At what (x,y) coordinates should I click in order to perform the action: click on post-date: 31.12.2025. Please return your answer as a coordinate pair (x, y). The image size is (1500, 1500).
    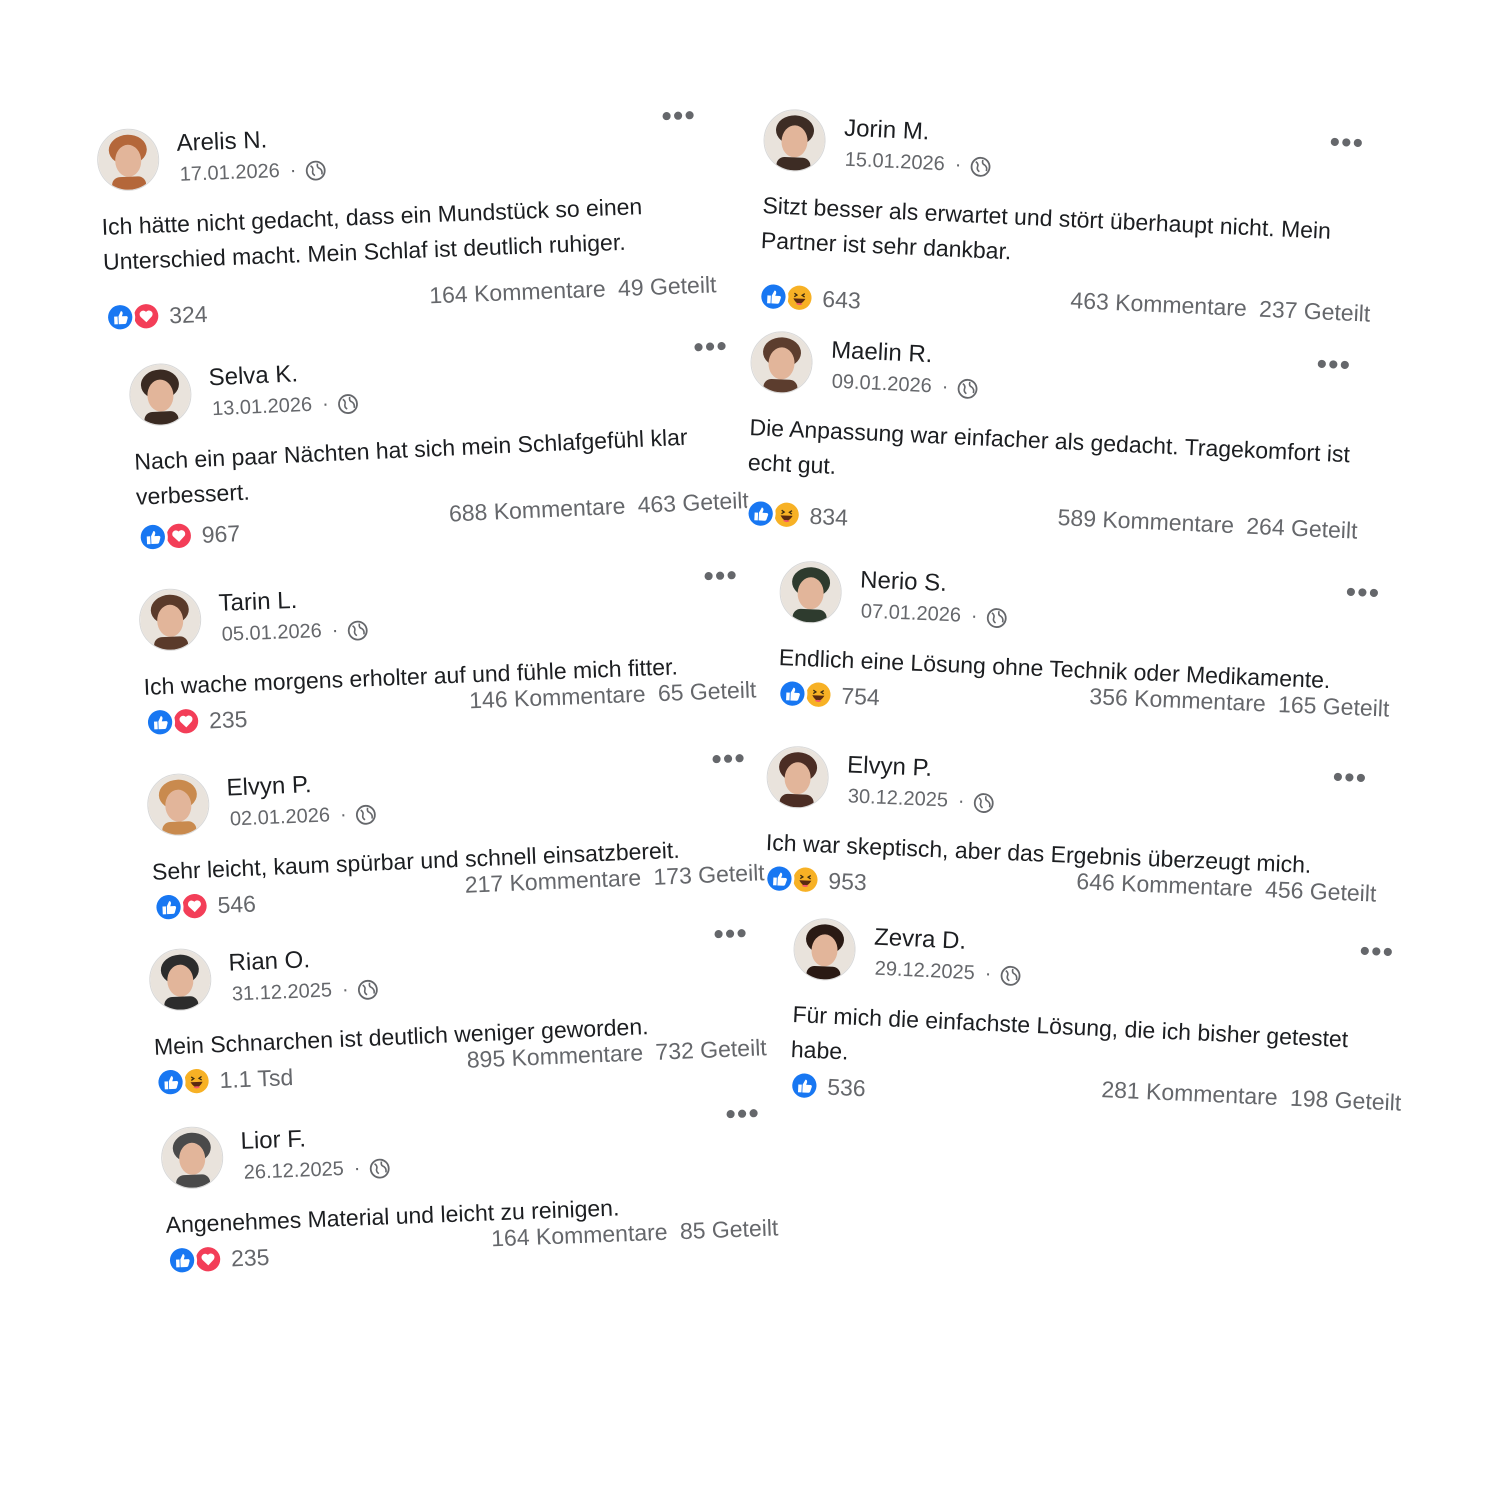
    Looking at the image, I should click on (281, 992).